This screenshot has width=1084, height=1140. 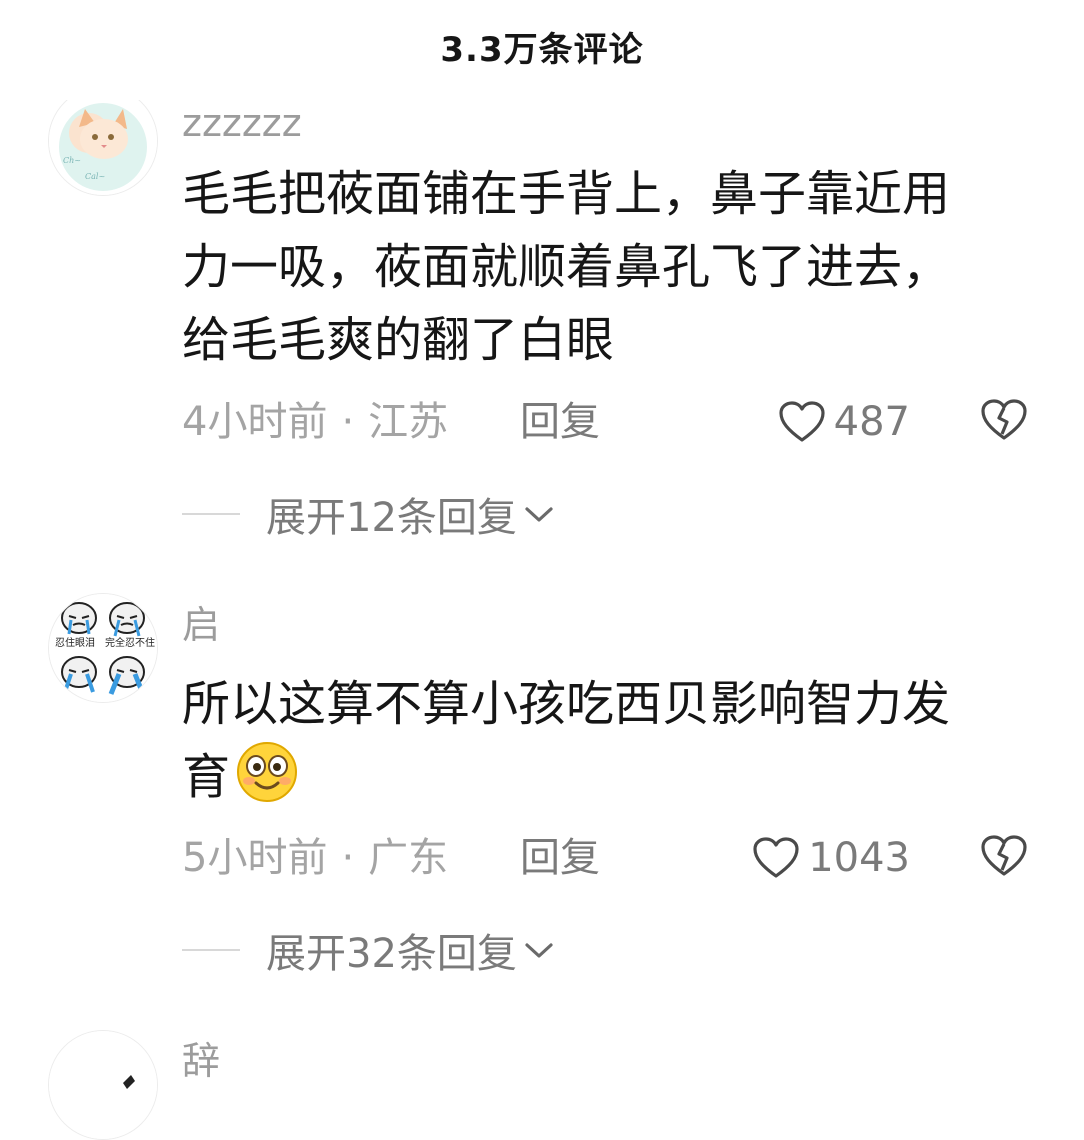 What do you see at coordinates (255, 858) in the screenshot?
I see `timestamp: 5小时前` at bounding box center [255, 858].